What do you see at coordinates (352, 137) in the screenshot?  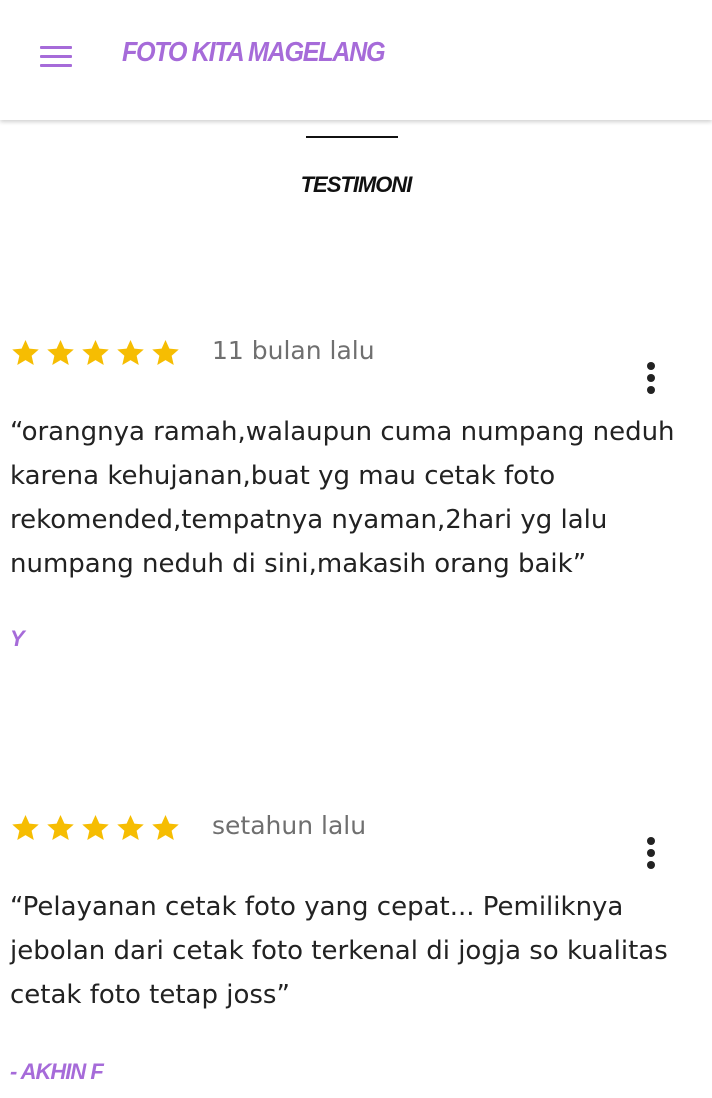 I see `section-divider` at bounding box center [352, 137].